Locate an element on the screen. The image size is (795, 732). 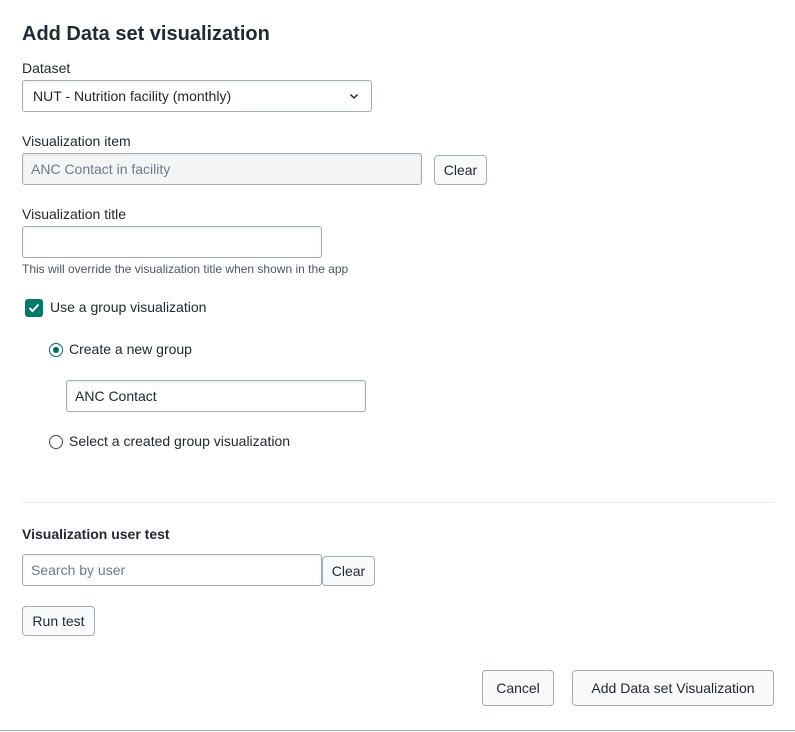
run-test-button: Run test is located at coordinates (58, 621).